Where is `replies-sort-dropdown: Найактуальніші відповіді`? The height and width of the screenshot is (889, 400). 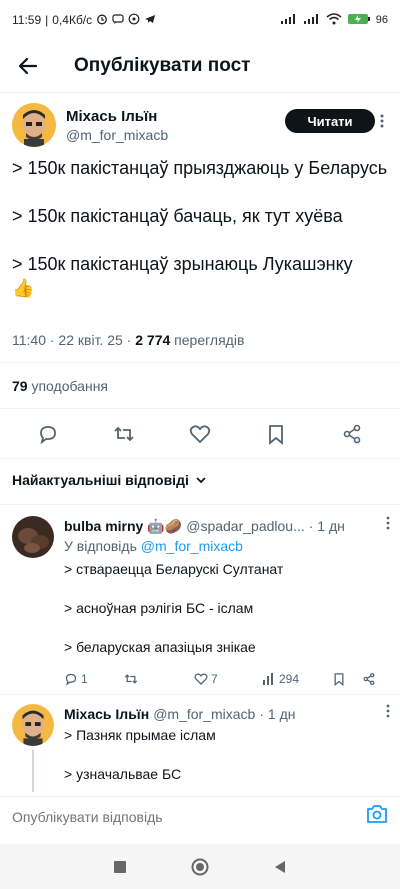 replies-sort-dropdown: Найактуальніші відповіді is located at coordinates (109, 480).